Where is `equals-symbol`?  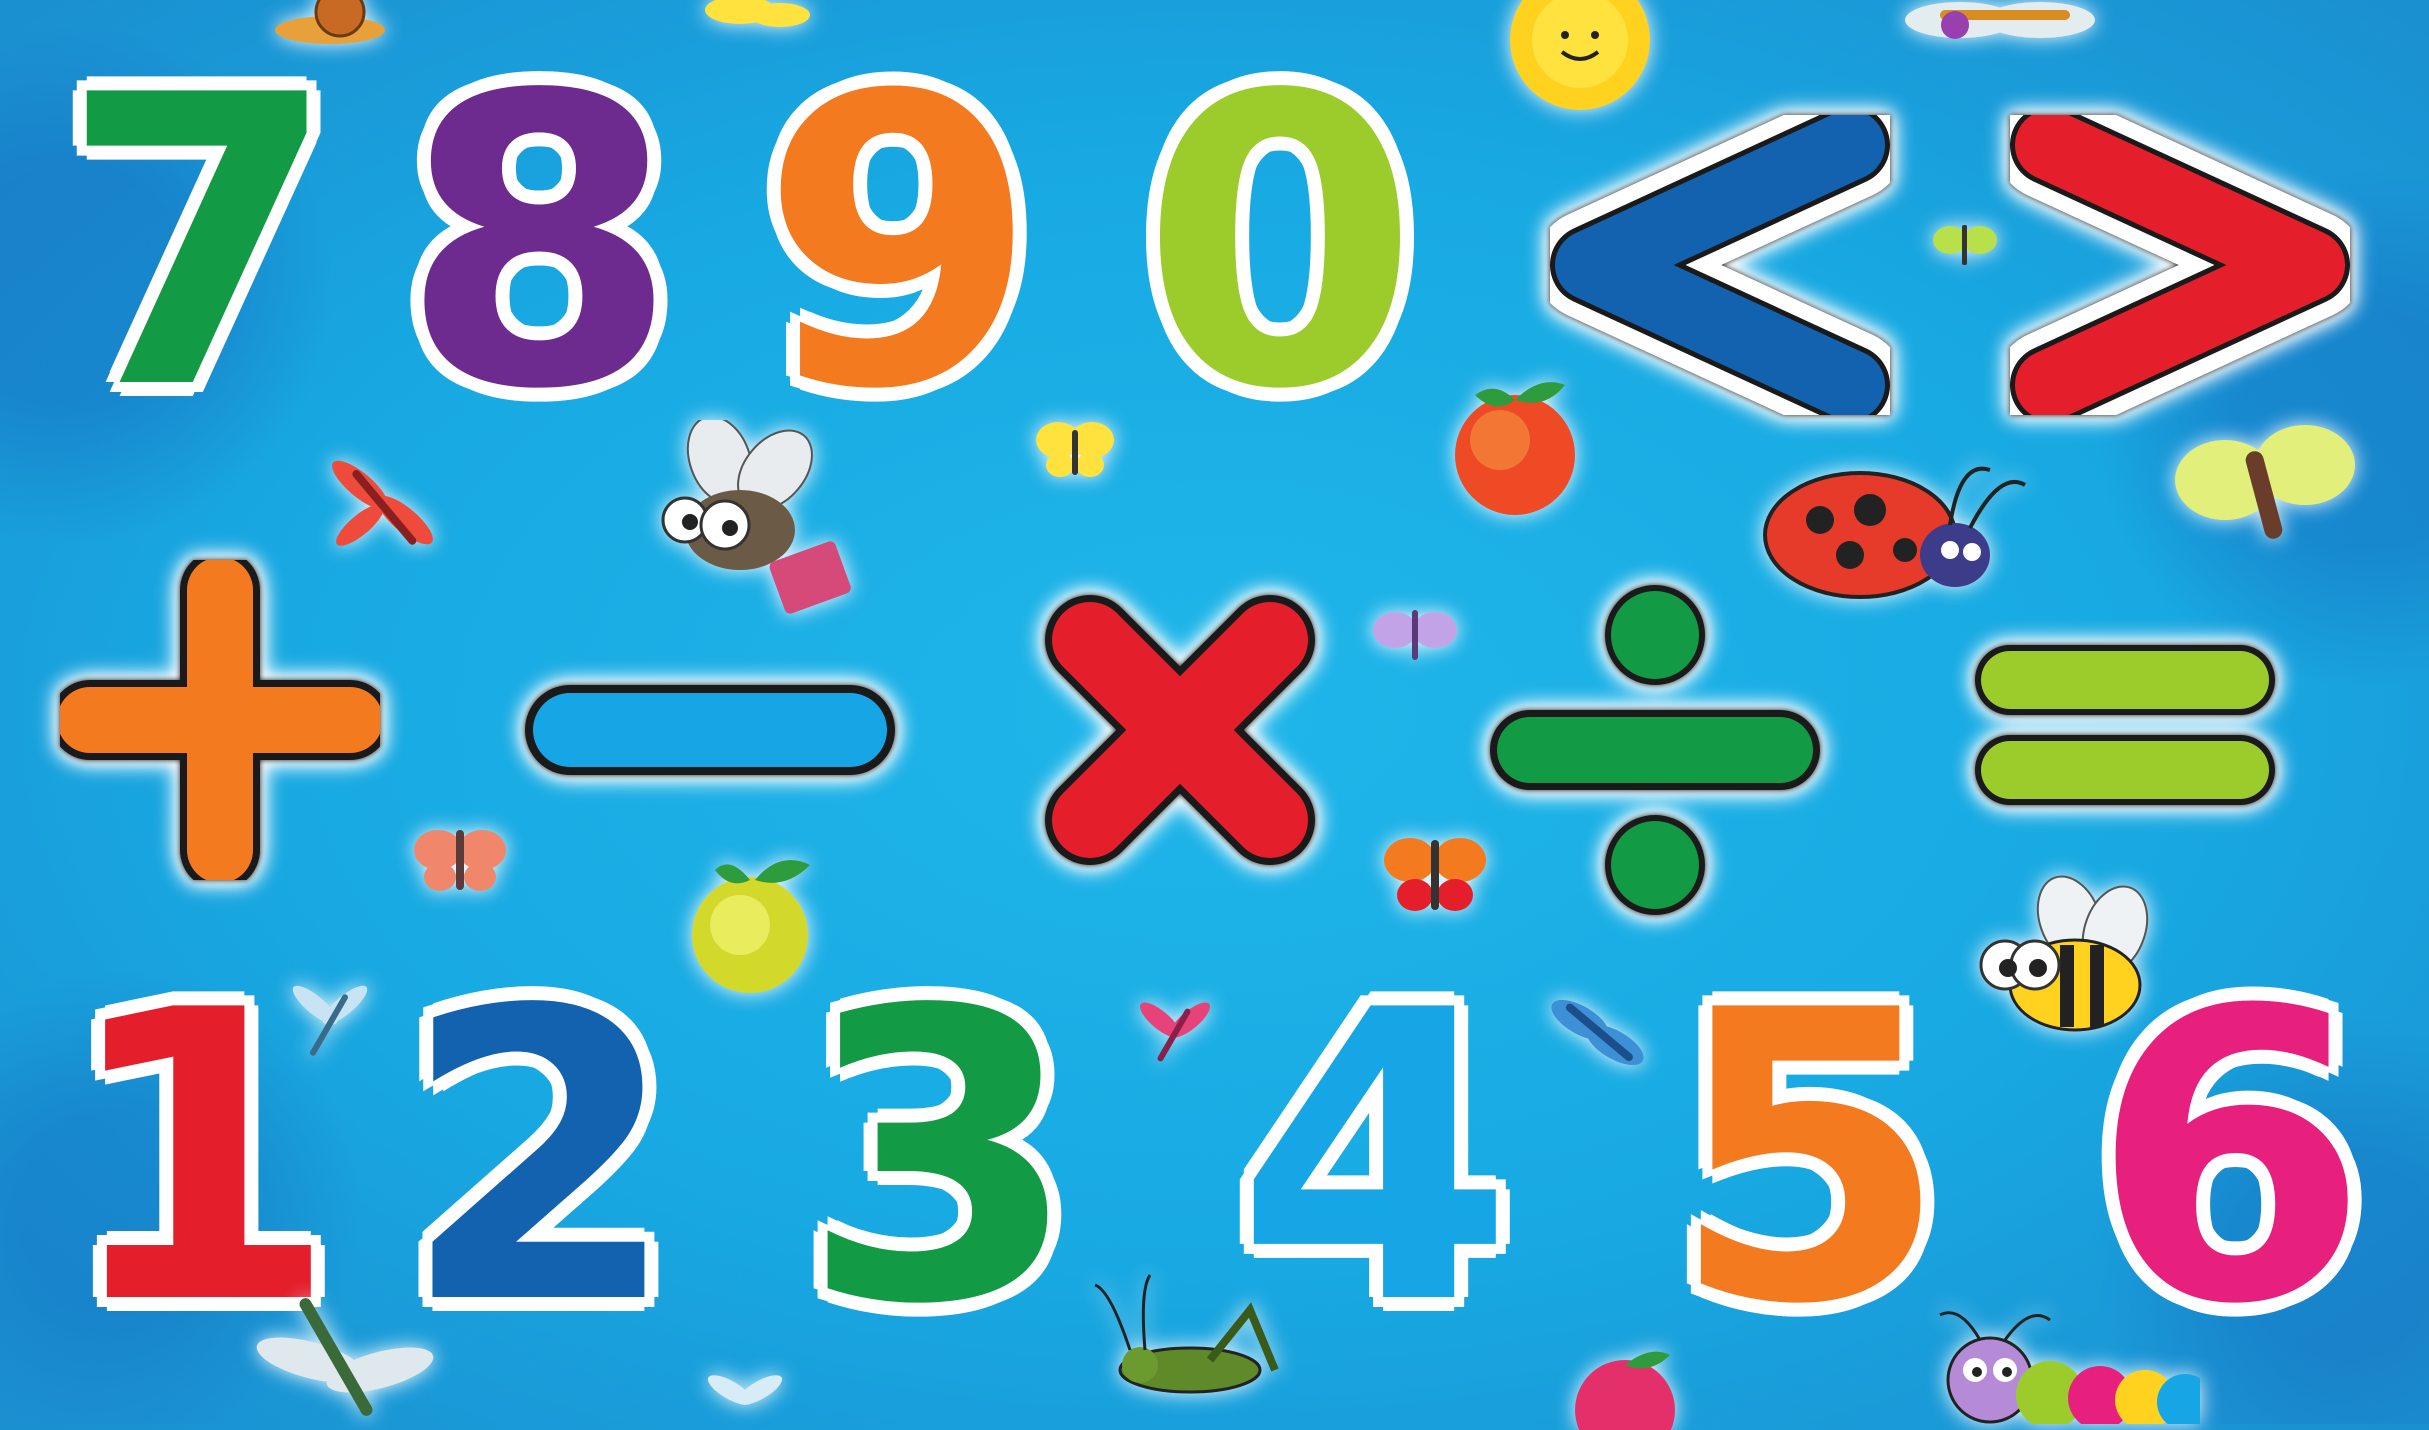
equals-symbol is located at coordinates (2125, 725).